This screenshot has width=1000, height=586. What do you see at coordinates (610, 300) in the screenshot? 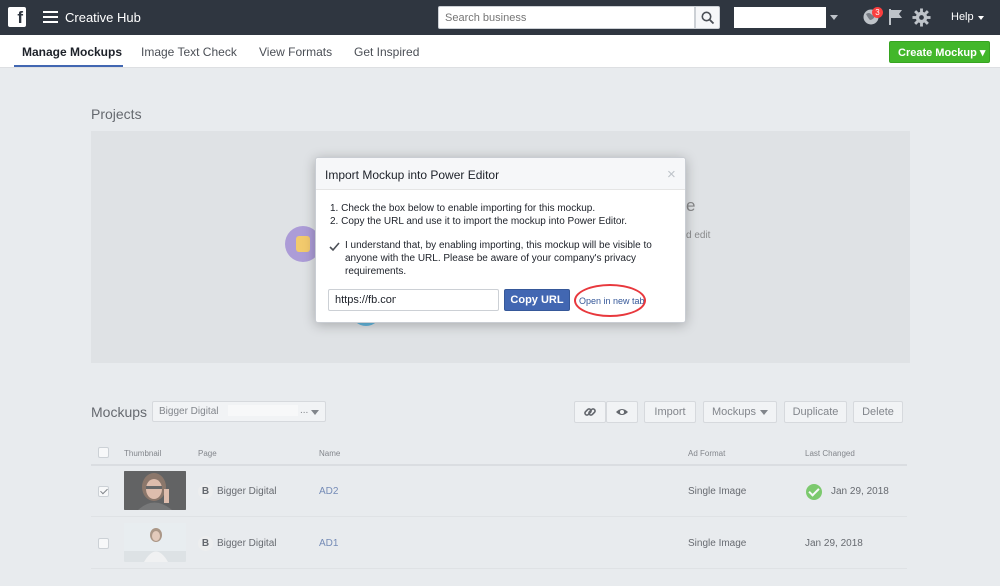
I see `highlight-annotation` at bounding box center [610, 300].